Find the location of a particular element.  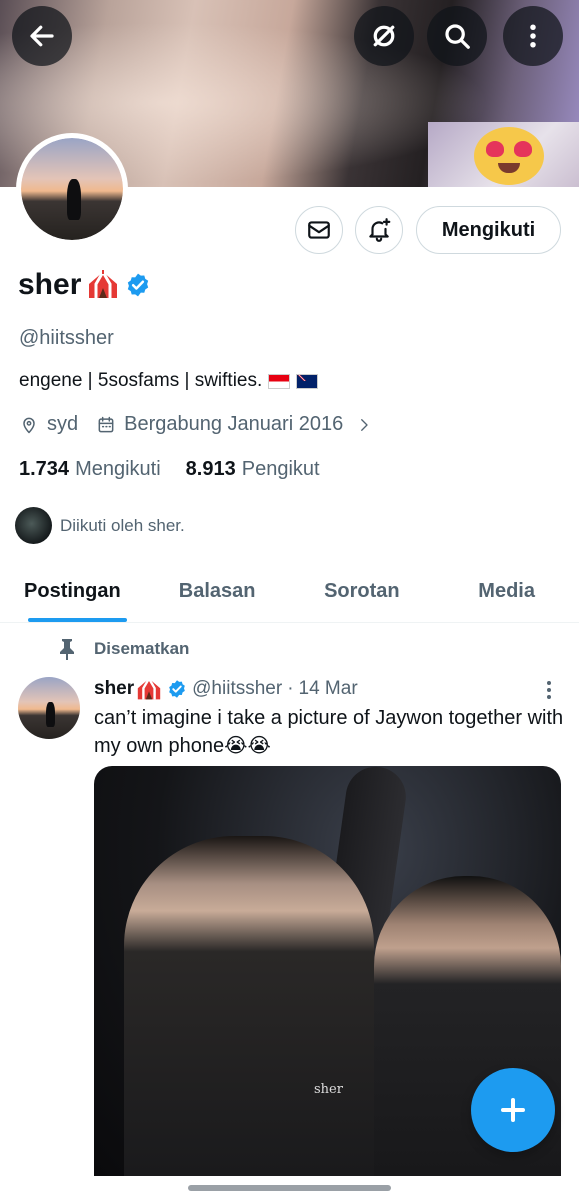

followed-by-text: Diikuti oleh sher. is located at coordinates (122, 525).